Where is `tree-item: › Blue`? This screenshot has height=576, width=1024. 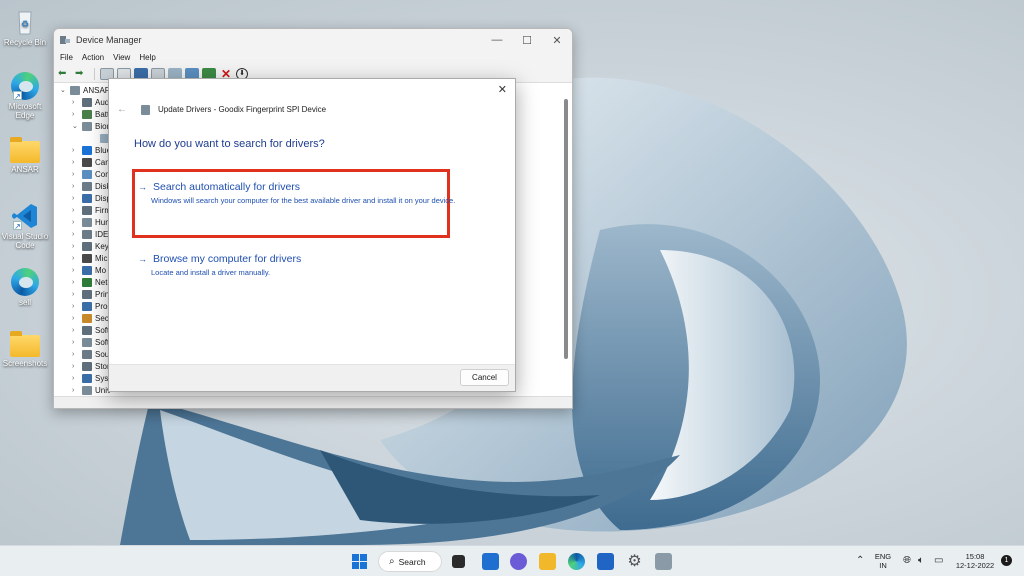
tree-item: › Blue is located at coordinates (91, 150).